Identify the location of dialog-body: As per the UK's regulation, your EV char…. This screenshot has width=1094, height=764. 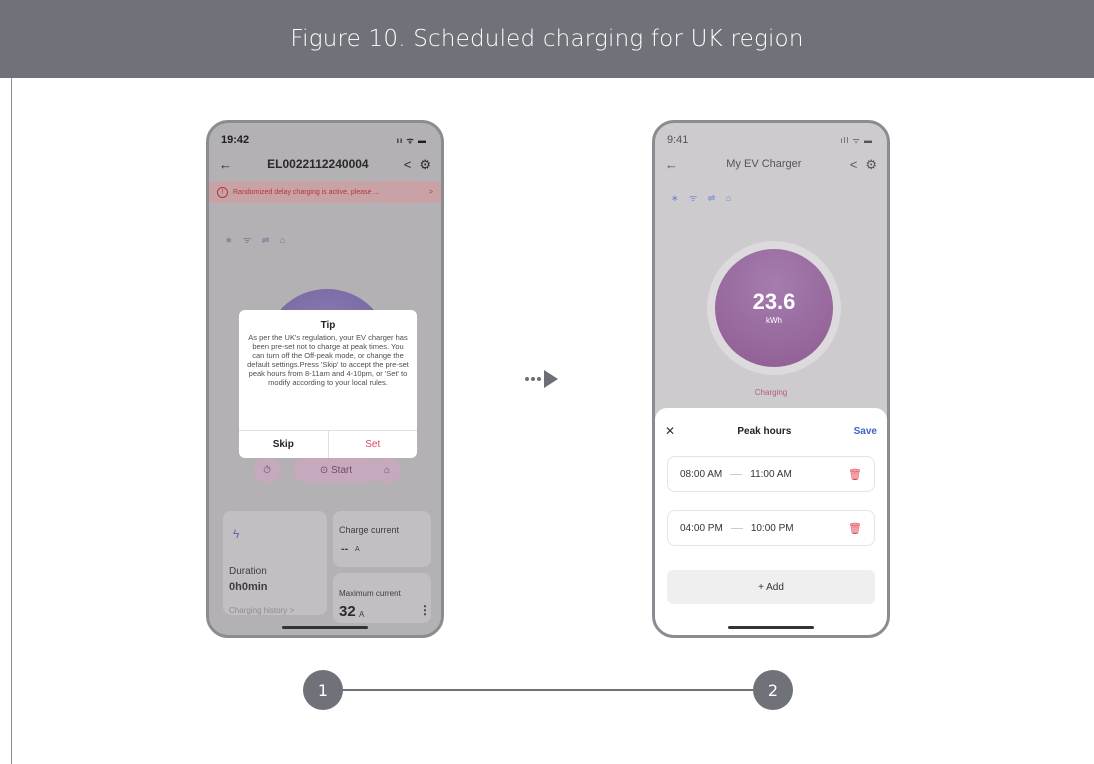
(328, 360).